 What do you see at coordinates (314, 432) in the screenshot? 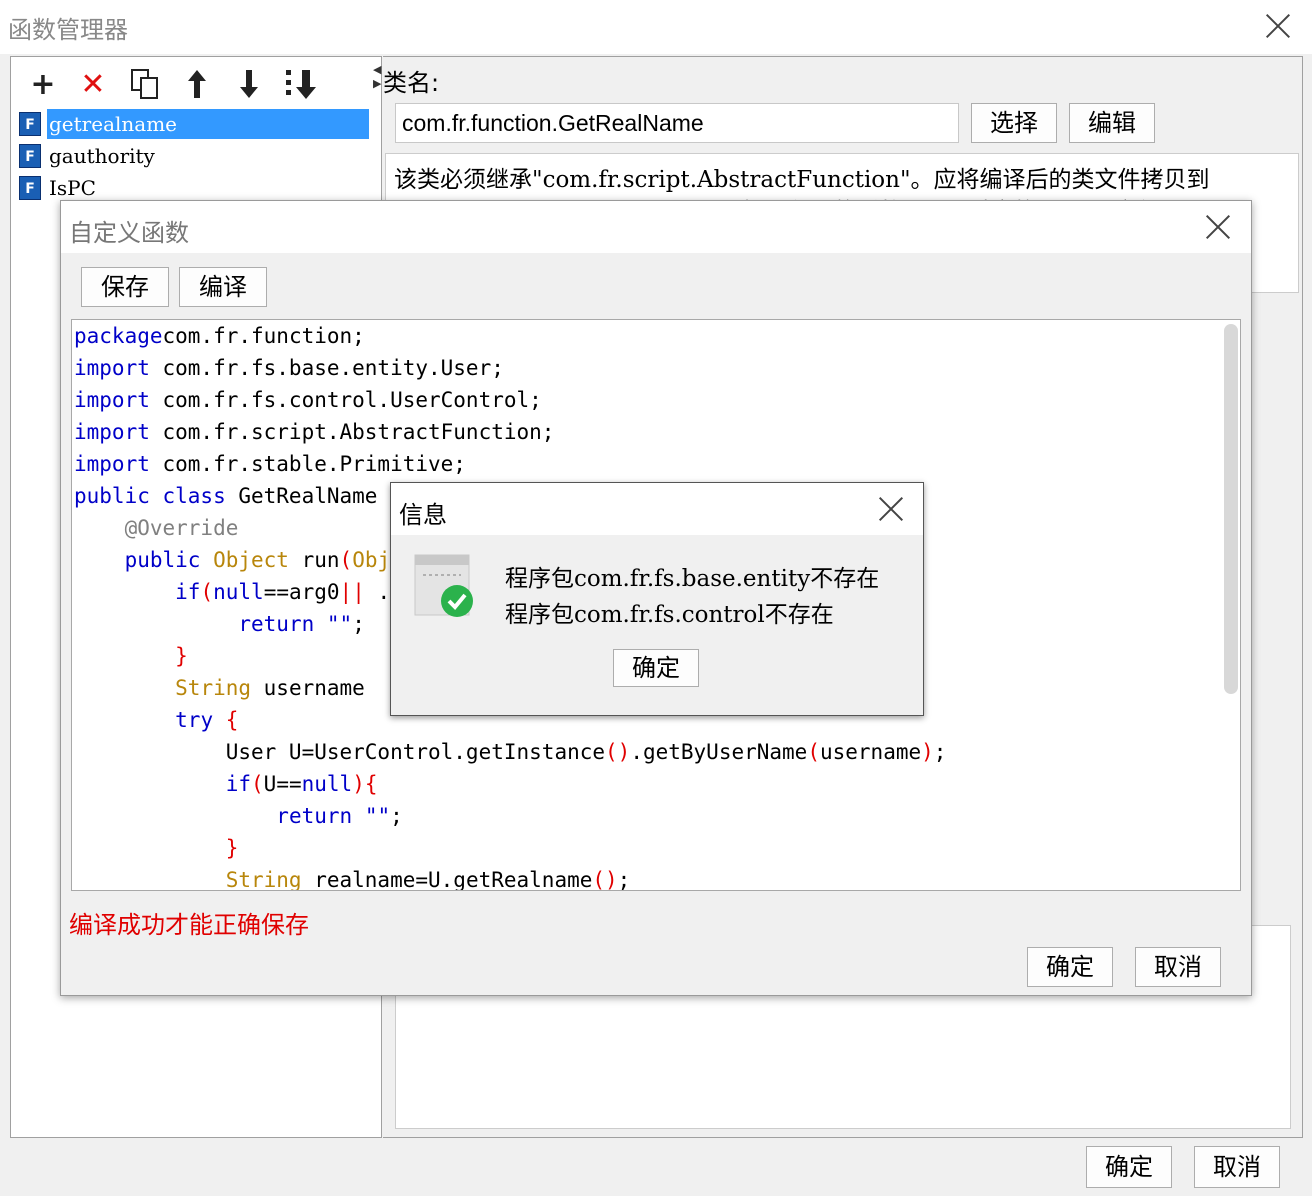
I see `code-line: import com.fr.script.AbstractFunction;` at bounding box center [314, 432].